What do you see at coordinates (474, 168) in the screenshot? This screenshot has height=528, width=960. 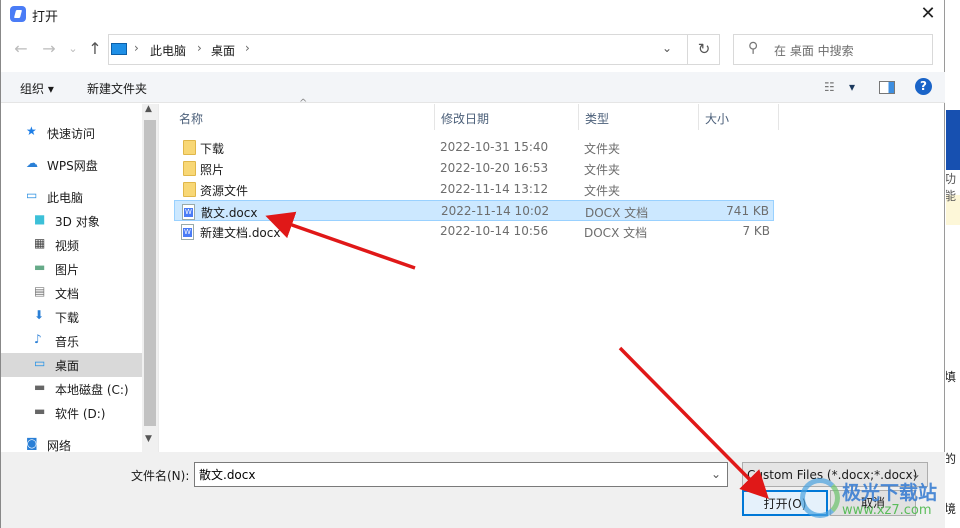 I see `file-row: 照片 2022-10-20 16:53 文件夹` at bounding box center [474, 168].